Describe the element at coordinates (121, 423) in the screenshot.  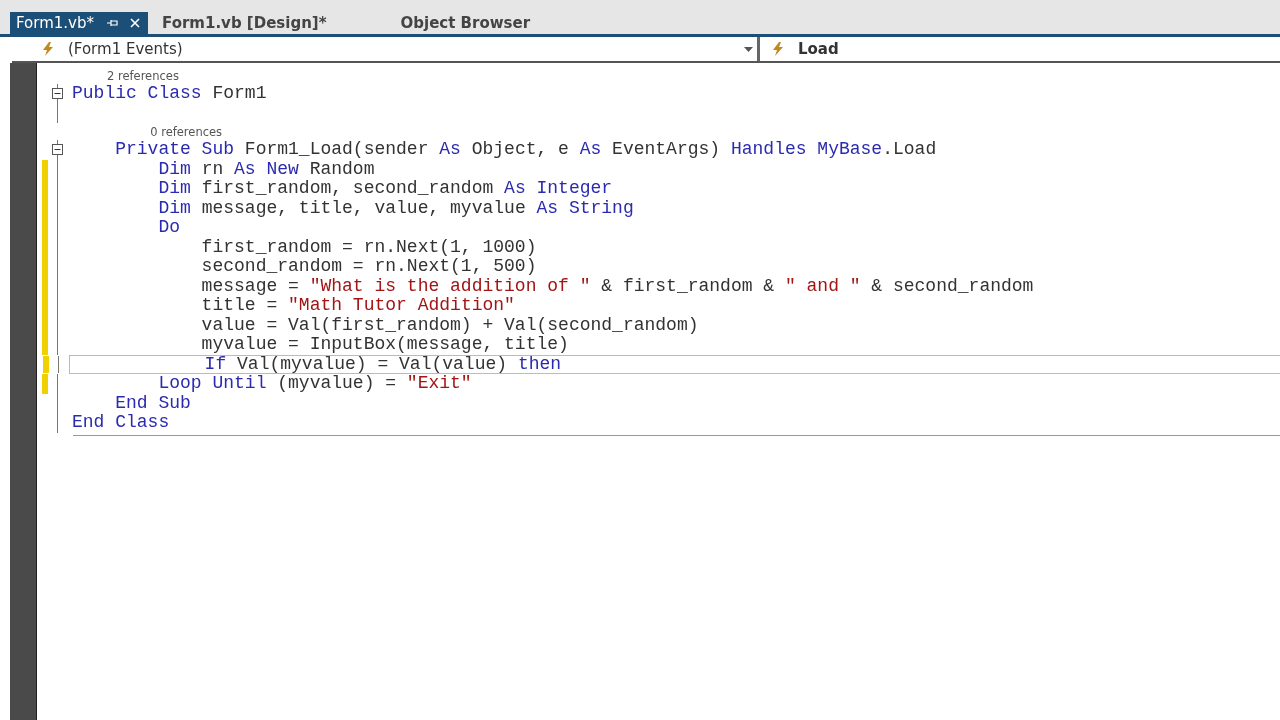
I see `code-line: End Class` at that location.